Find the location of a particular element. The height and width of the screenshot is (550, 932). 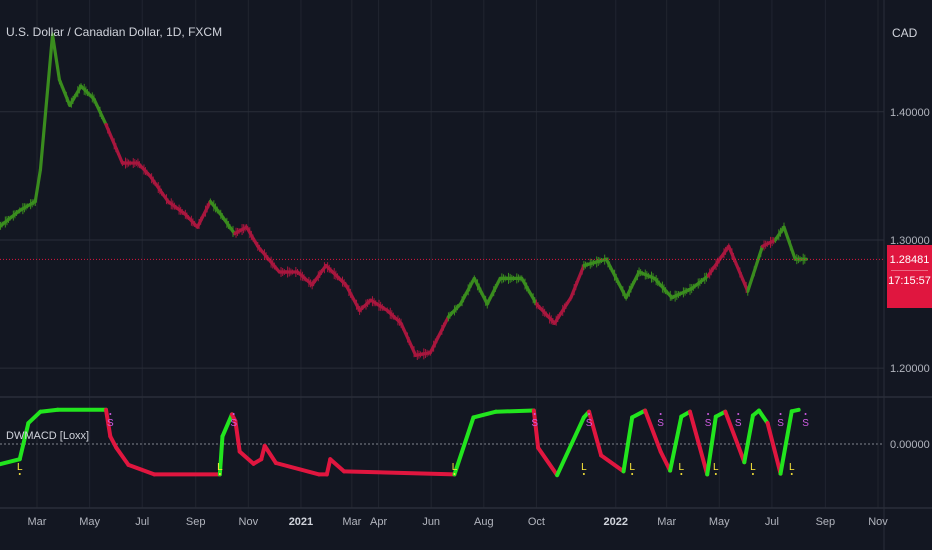

indicator-title: DWMACD [Loxx] is located at coordinates (48, 436).